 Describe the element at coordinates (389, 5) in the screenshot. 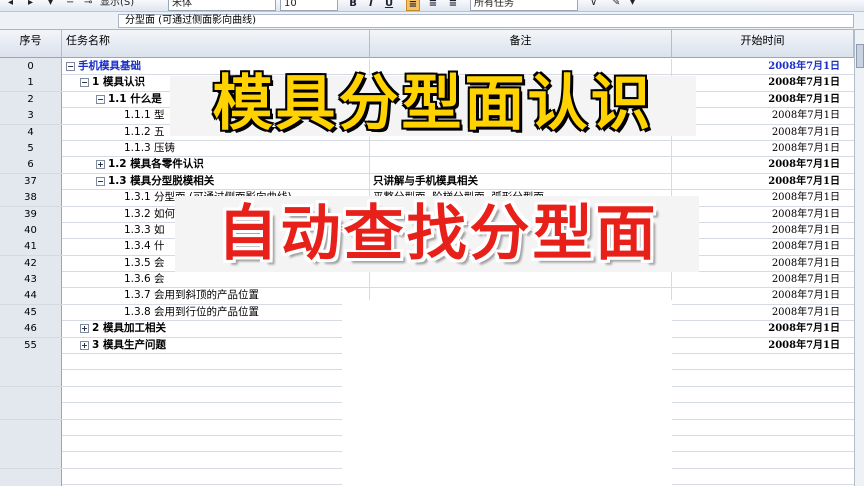

I see `underline-button: U` at that location.